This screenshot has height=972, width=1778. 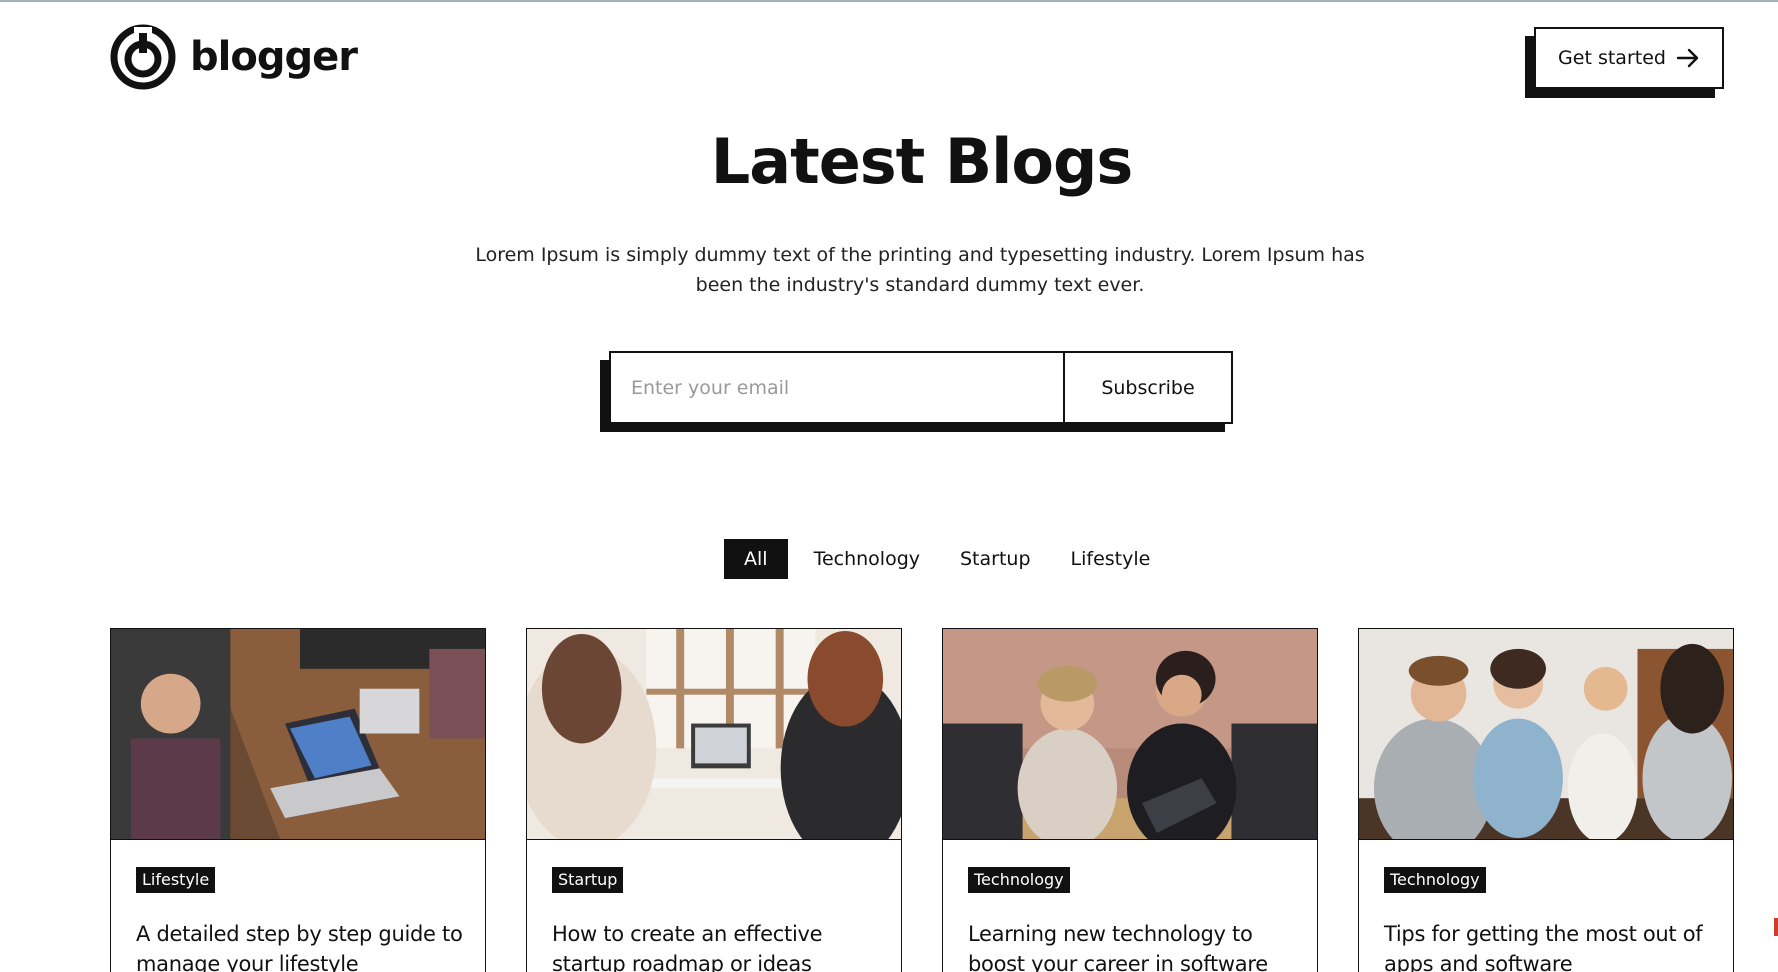 I want to click on subscribe-form: Subscribe, so click(x=916, y=392).